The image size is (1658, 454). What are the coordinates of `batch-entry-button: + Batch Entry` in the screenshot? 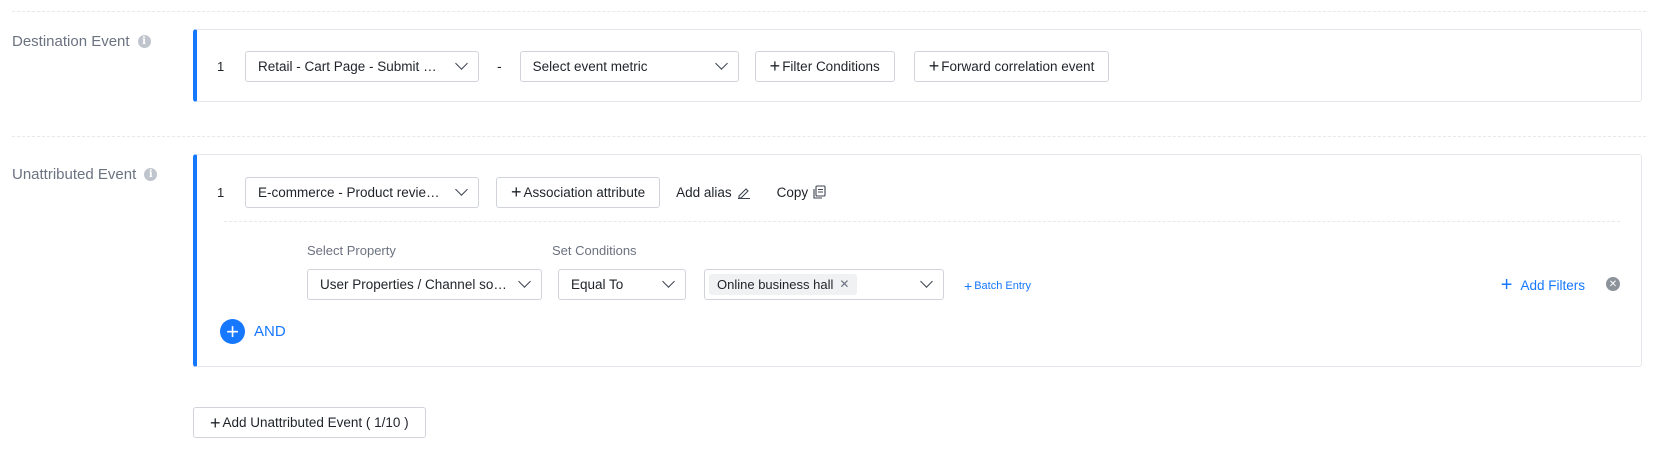 It's located at (997, 286).